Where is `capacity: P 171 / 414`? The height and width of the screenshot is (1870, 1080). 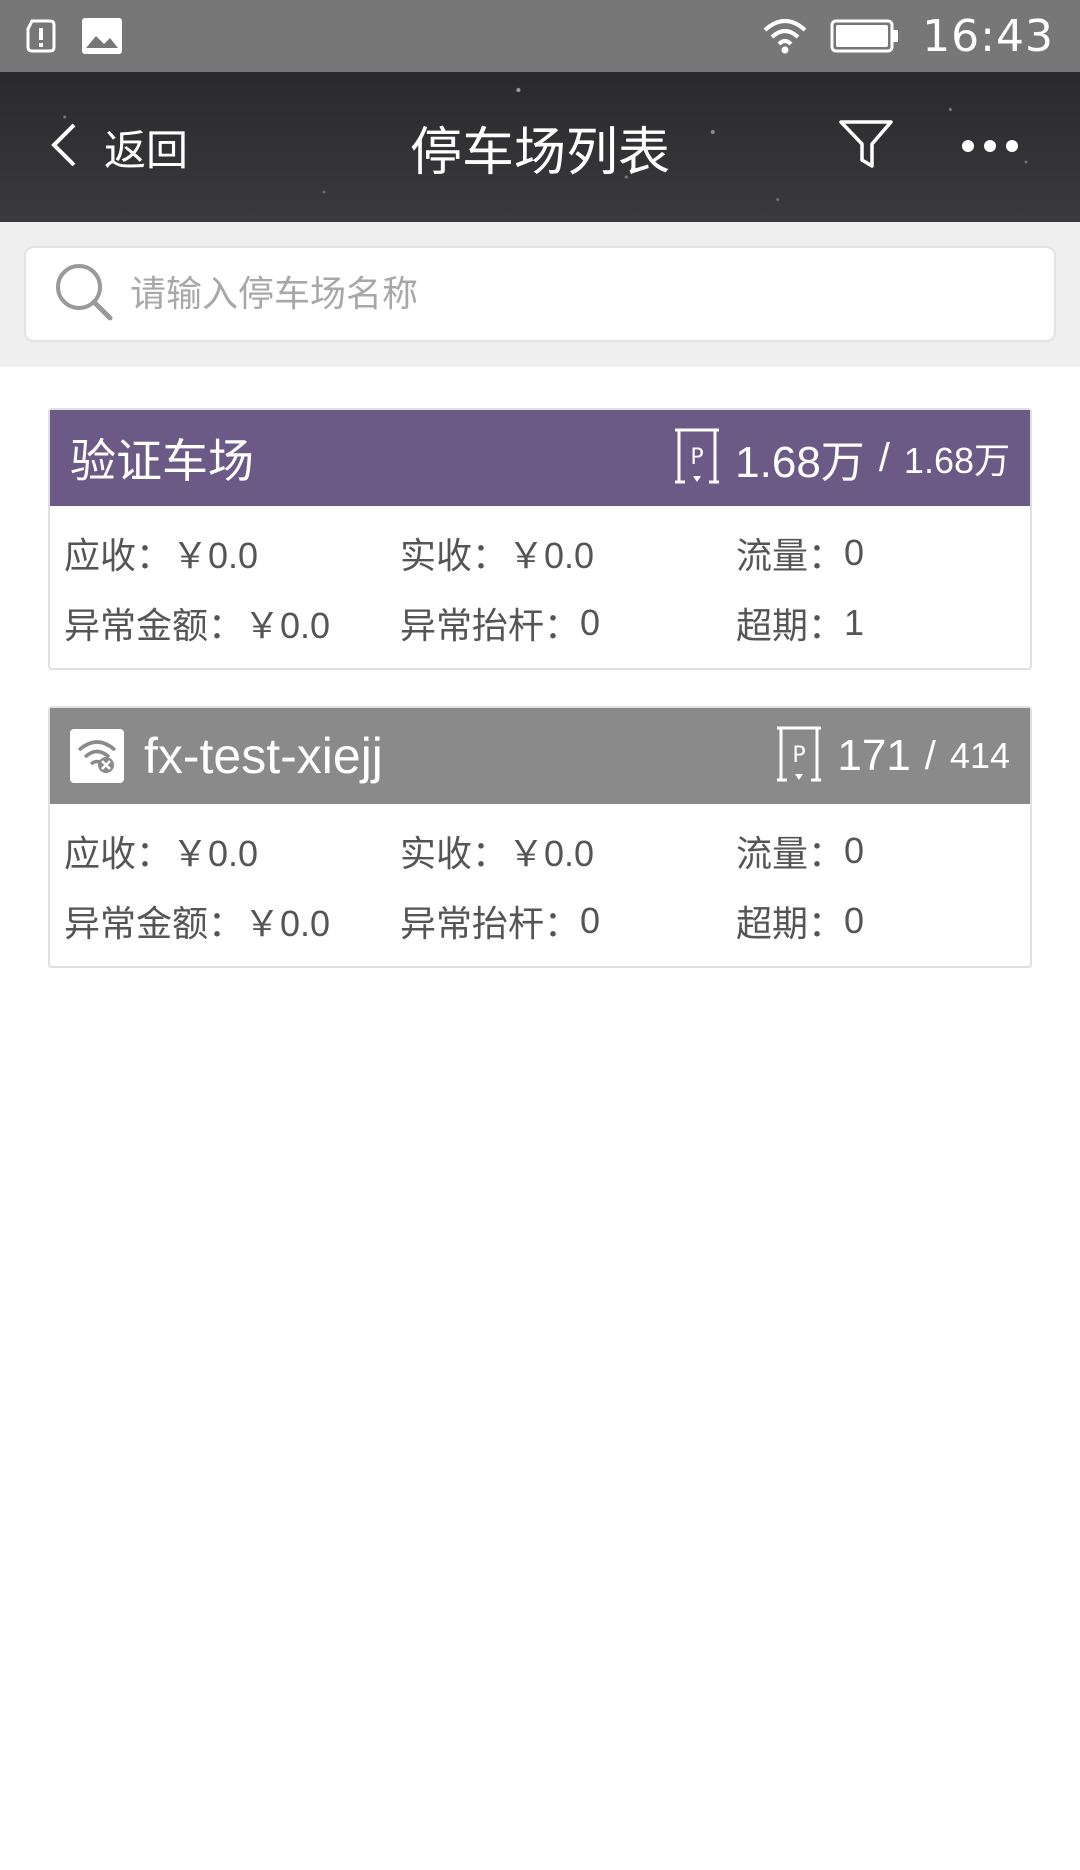
capacity: P 171 / 414 is located at coordinates (892, 756).